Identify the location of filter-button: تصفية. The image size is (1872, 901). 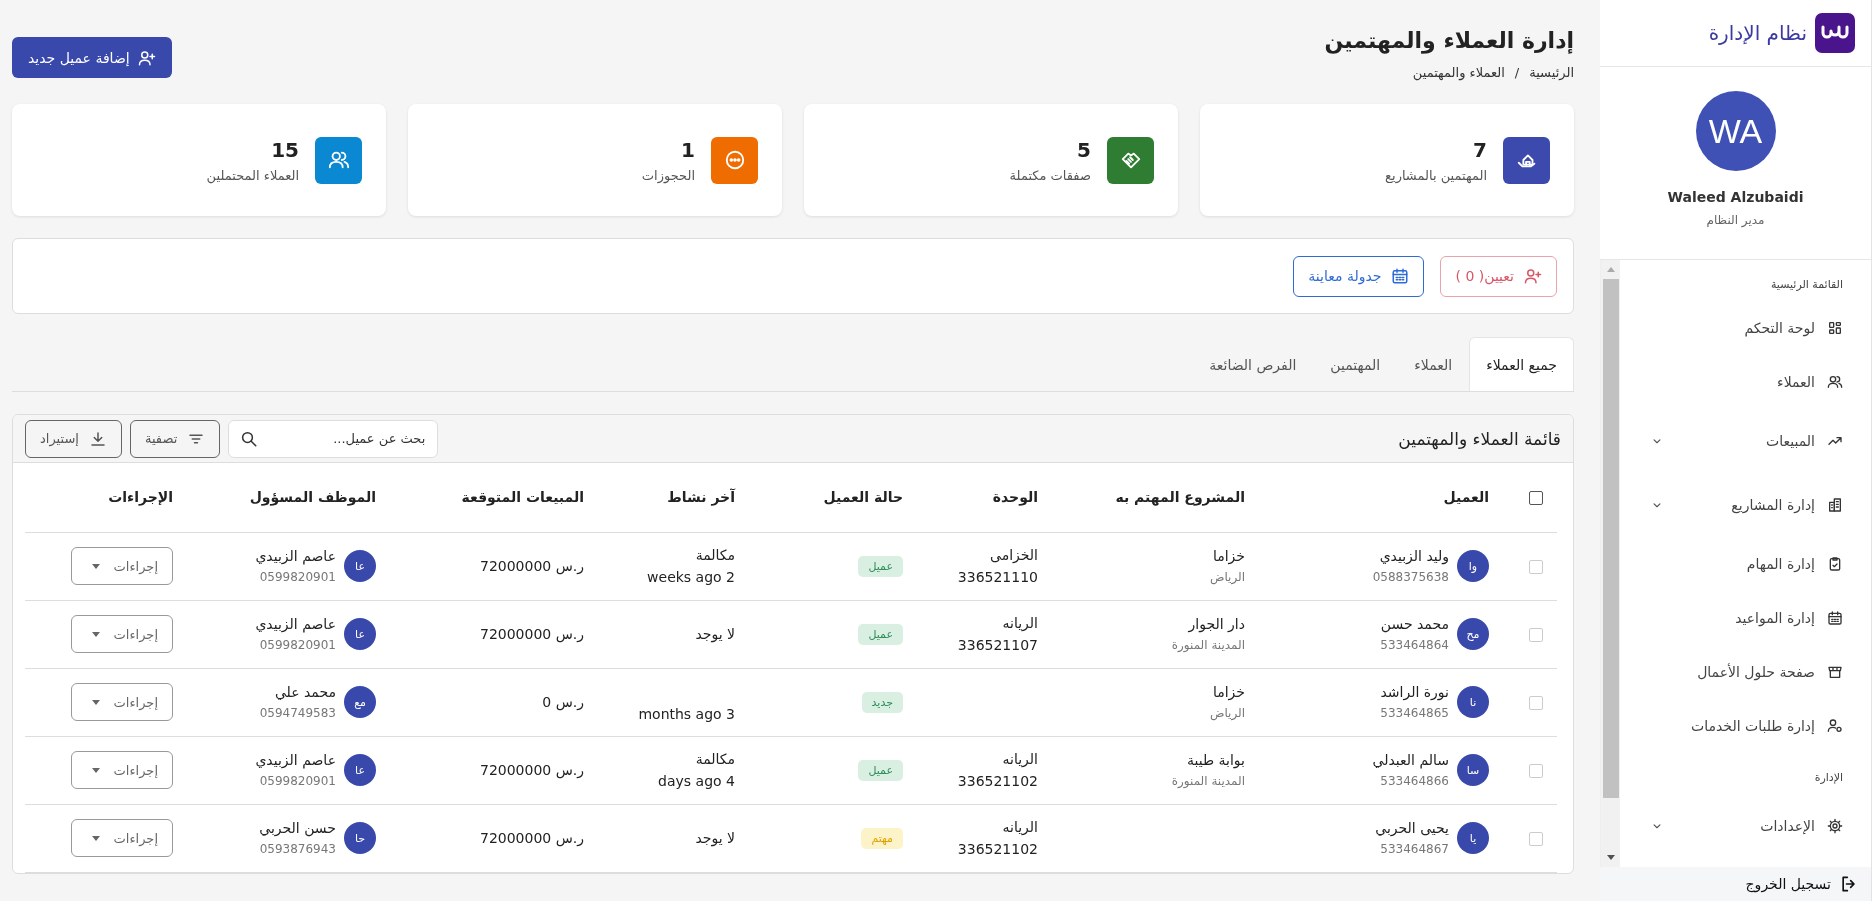
(175, 438).